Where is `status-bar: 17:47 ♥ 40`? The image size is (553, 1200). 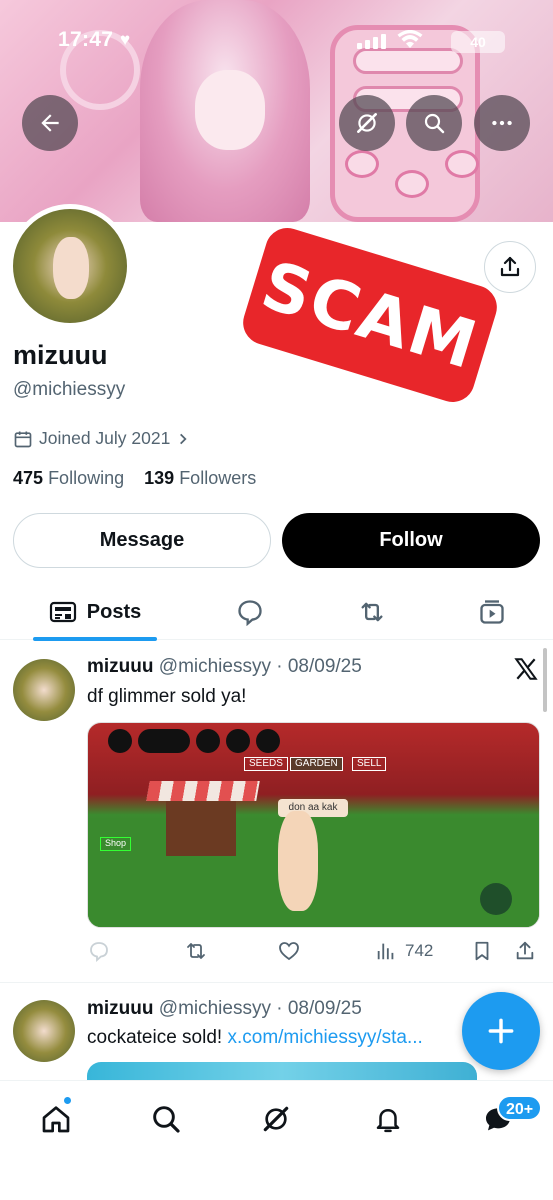 status-bar: 17:47 ♥ 40 is located at coordinates (281, 42).